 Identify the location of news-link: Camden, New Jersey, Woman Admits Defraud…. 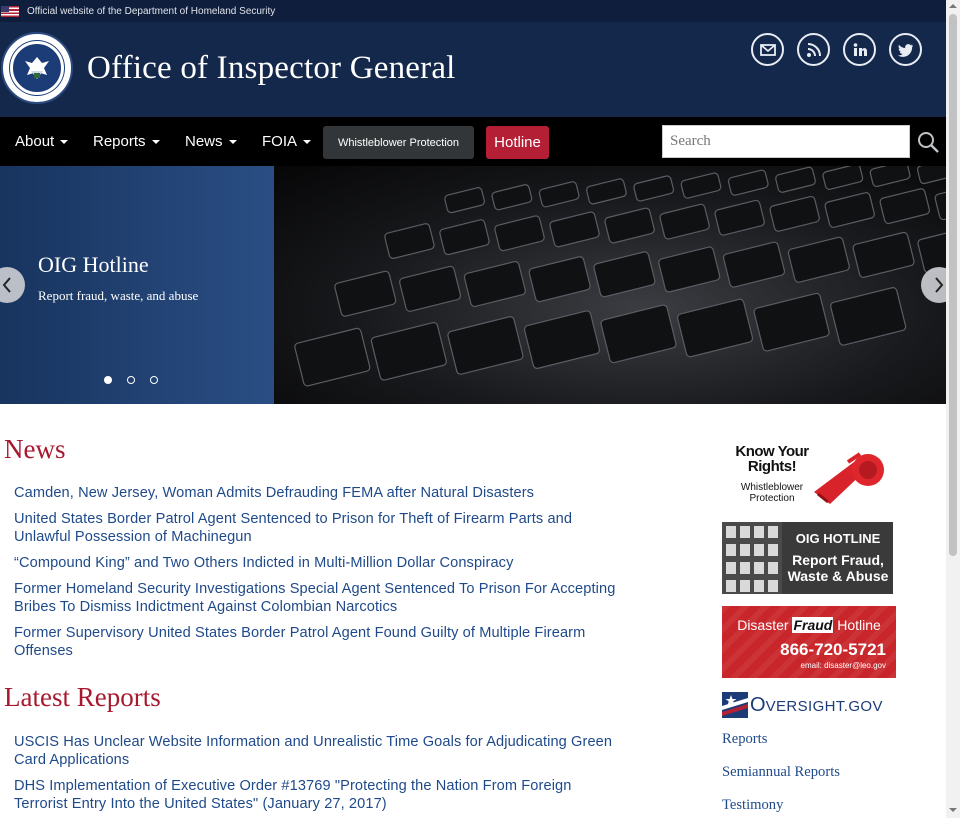
(319, 493).